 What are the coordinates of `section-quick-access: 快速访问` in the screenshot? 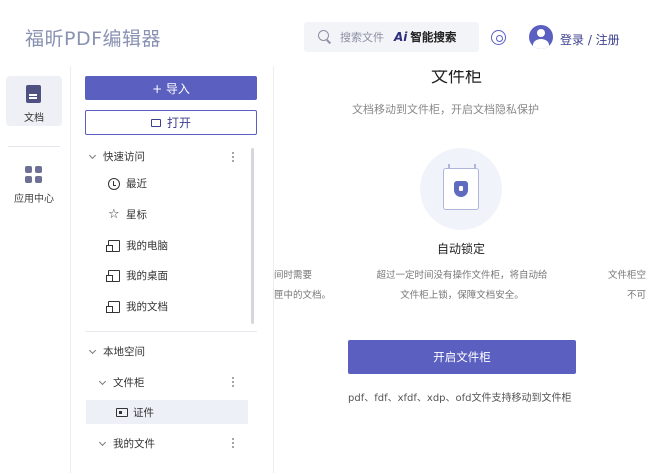 It's located at (116, 156).